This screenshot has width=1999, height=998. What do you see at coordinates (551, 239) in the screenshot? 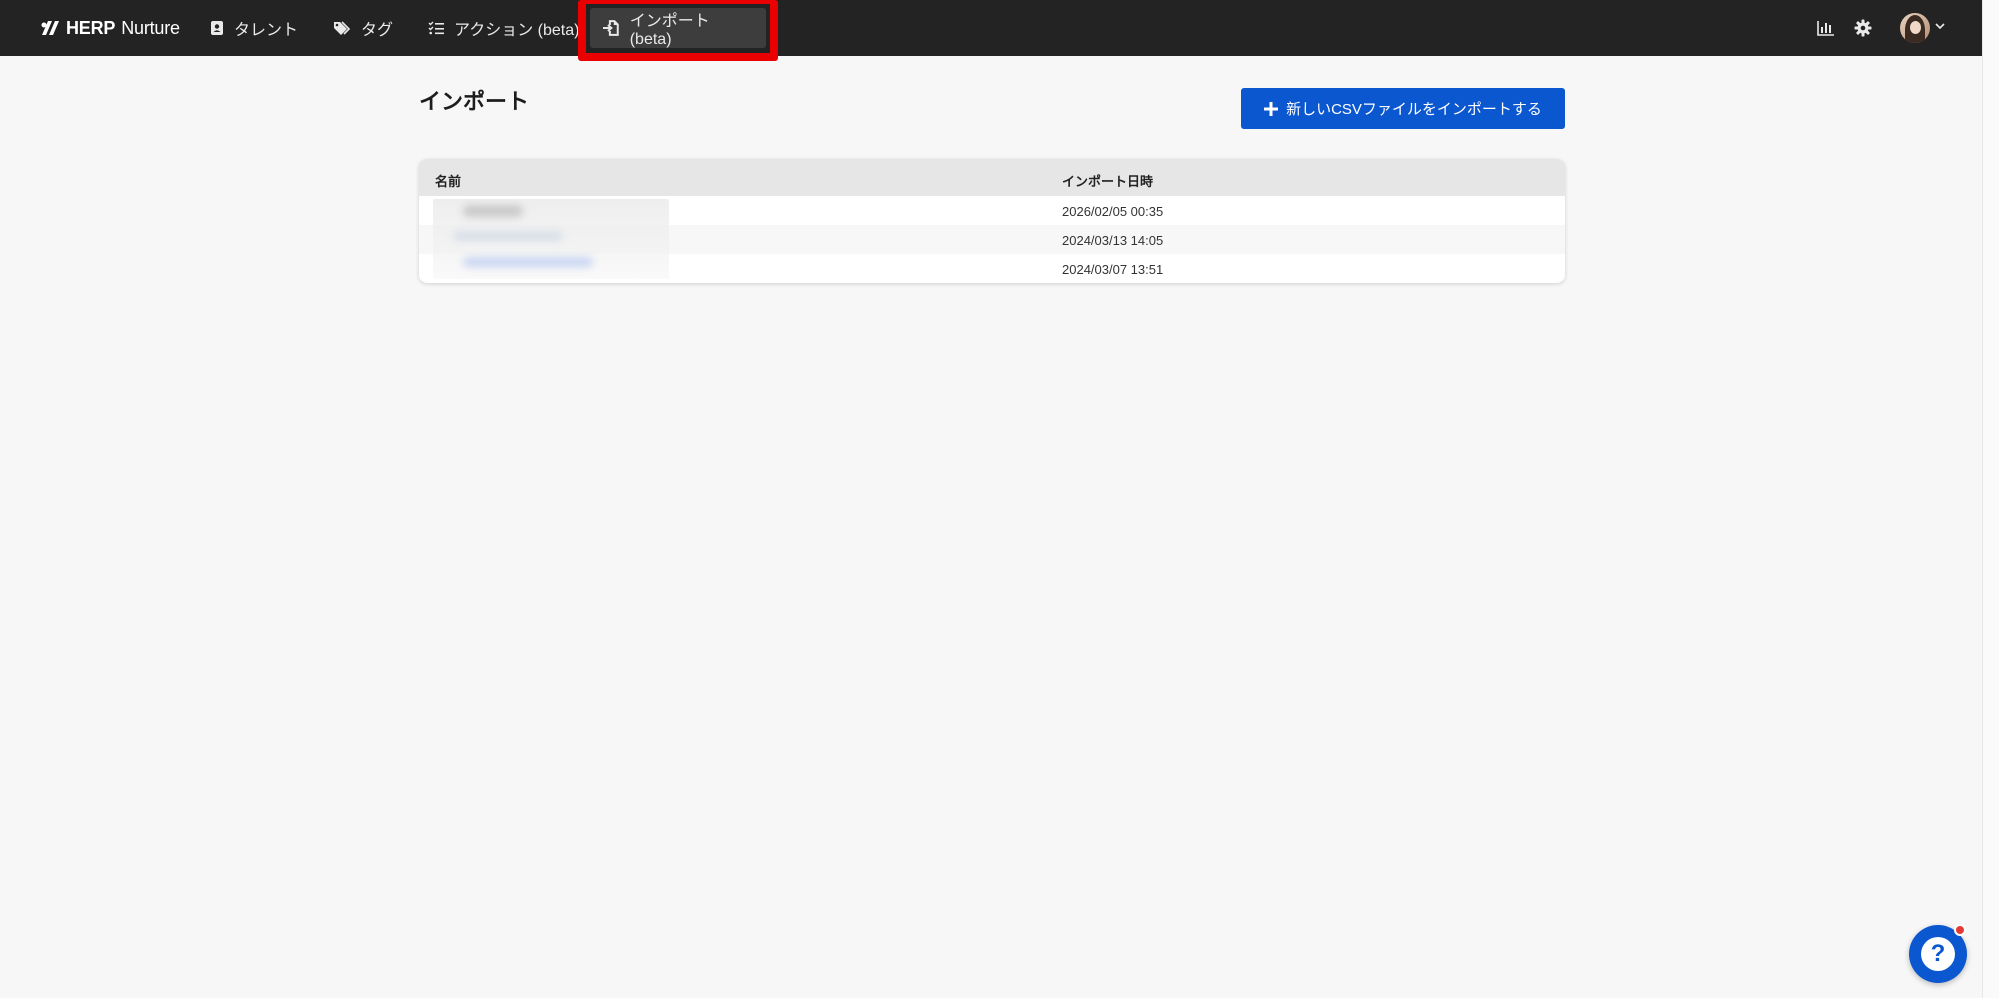
I see `redacted-name-column` at bounding box center [551, 239].